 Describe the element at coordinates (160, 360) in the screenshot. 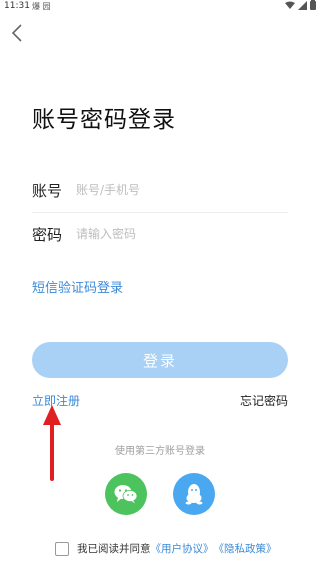

I see `login-button: 登录` at that location.